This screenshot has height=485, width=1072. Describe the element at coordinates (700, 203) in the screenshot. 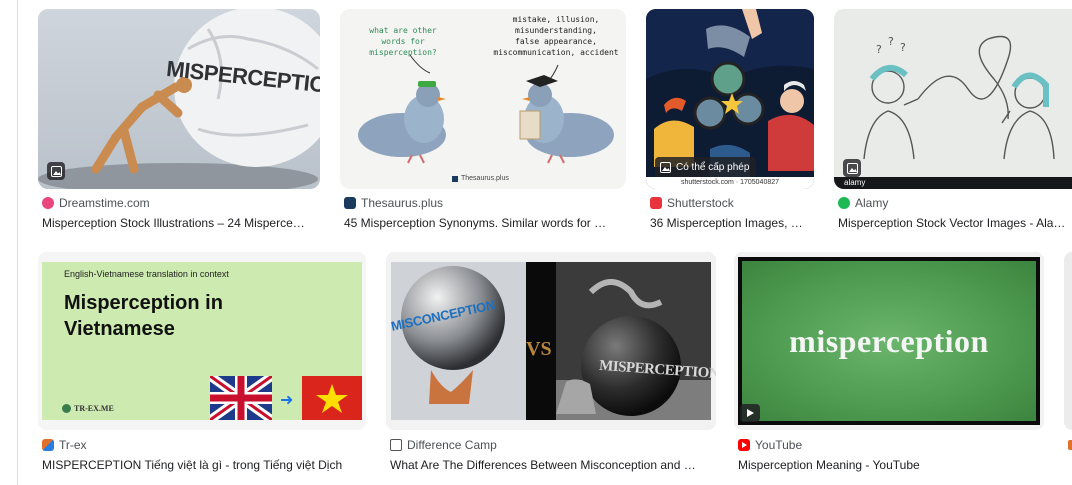

I see `source-label: Shutterstock` at that location.